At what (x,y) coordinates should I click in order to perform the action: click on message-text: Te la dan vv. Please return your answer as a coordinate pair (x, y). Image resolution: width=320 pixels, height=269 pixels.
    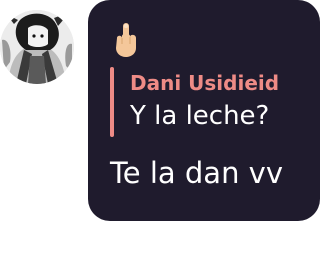
    Looking at the image, I should click on (196, 173).